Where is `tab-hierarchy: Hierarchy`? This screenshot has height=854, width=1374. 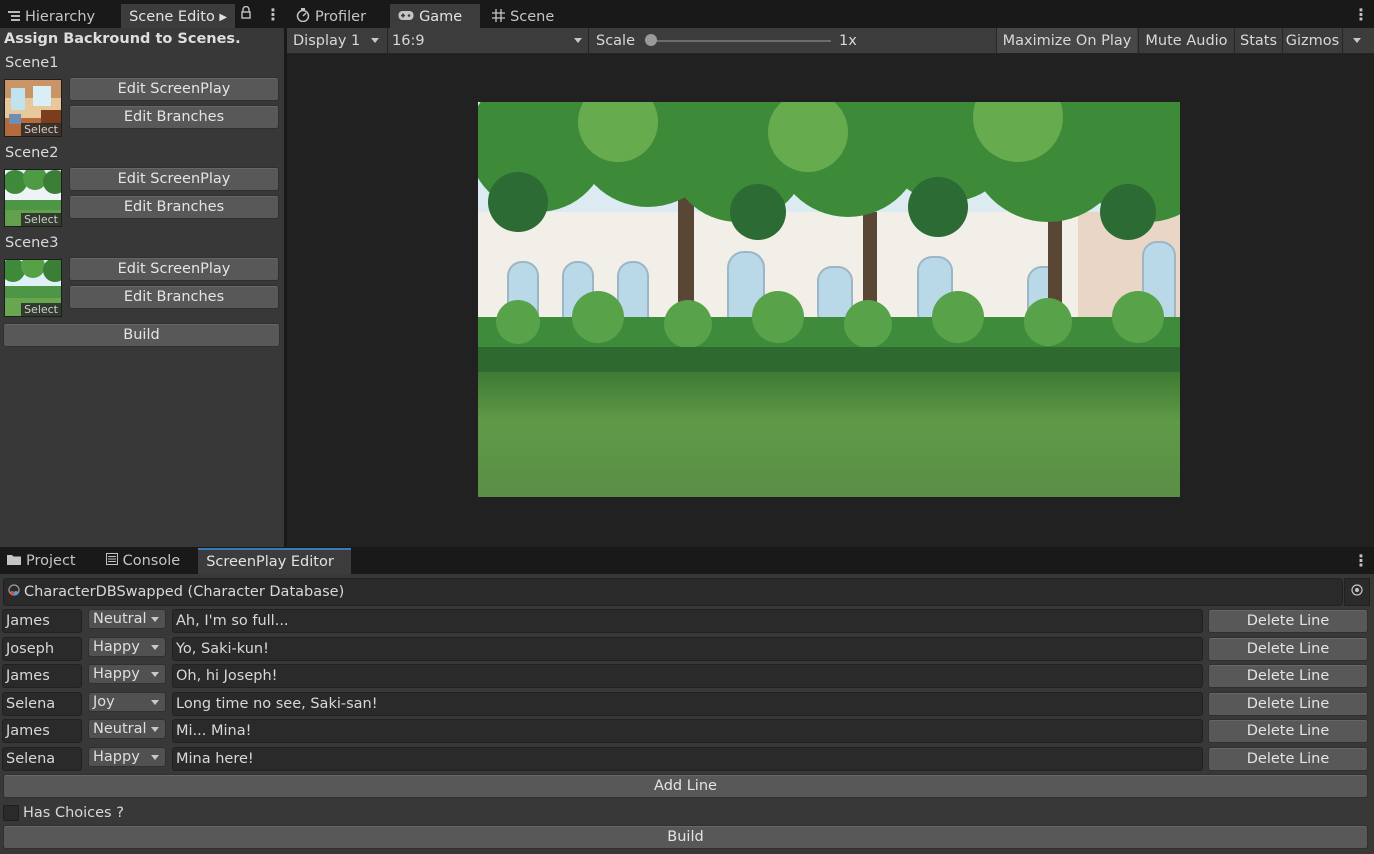
tab-hierarchy: Hierarchy is located at coordinates (51, 17).